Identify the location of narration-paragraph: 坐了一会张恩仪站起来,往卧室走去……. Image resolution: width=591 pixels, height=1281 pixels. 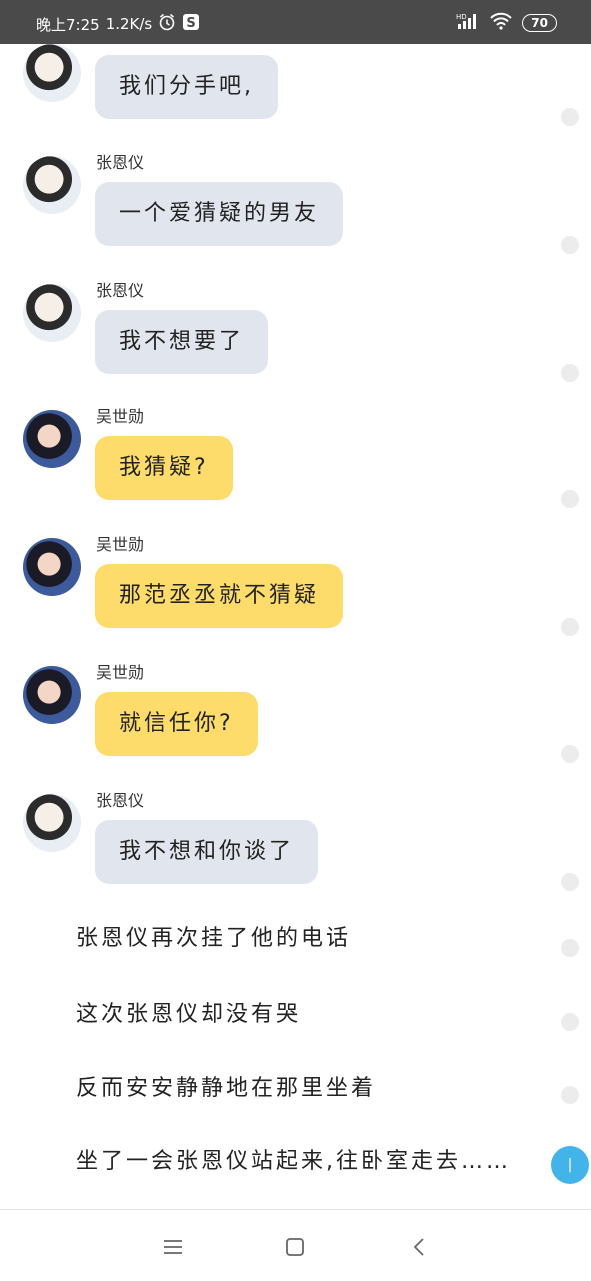
(293, 1161).